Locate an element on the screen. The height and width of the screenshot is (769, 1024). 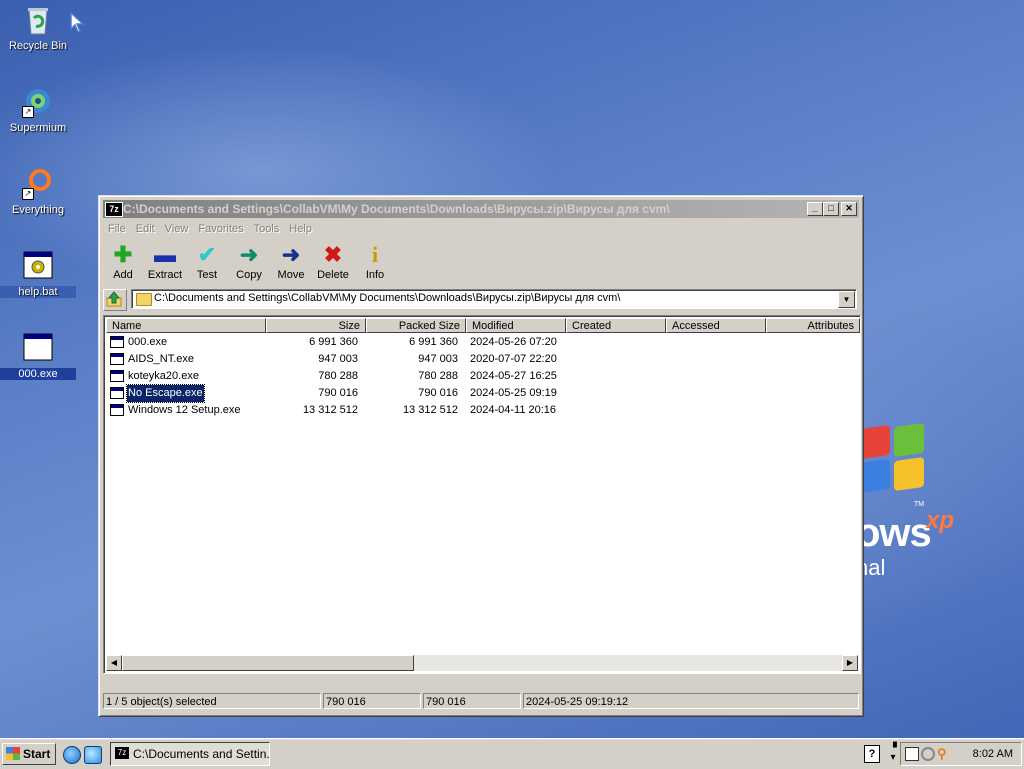
usb-tray-icon: ▝ ▾ is located at coordinates (893, 753).